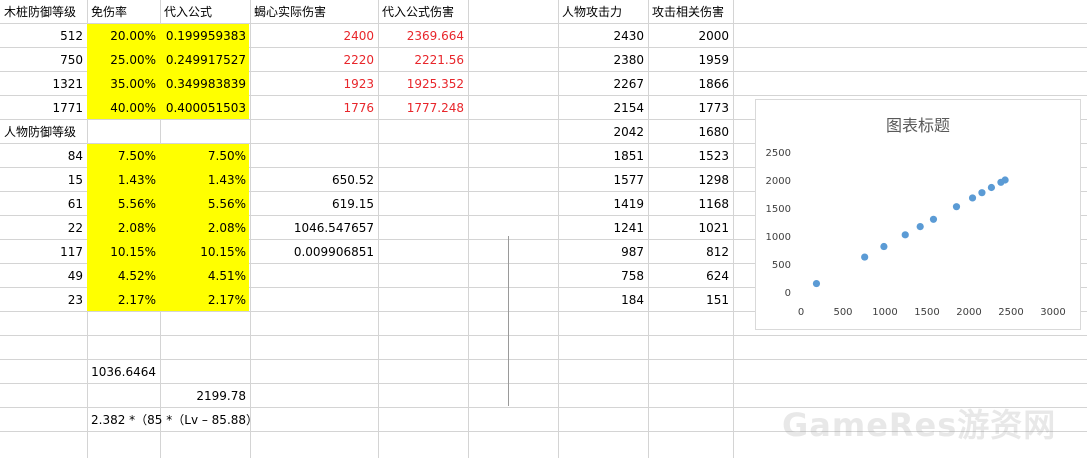 The width and height of the screenshot is (1087, 458). I want to click on attack-damage-cell: 812, so click(690, 252).